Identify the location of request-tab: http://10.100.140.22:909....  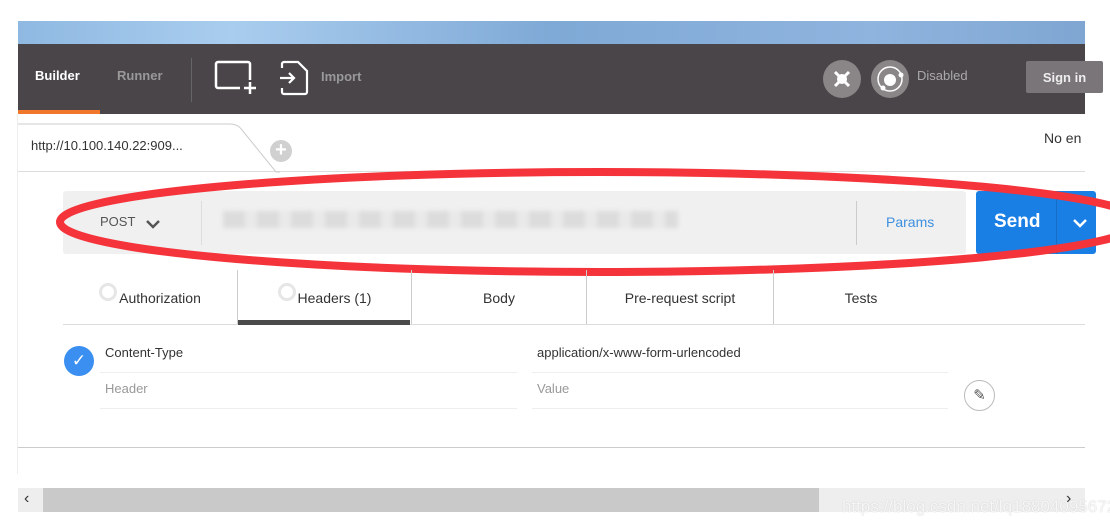
(107, 145).